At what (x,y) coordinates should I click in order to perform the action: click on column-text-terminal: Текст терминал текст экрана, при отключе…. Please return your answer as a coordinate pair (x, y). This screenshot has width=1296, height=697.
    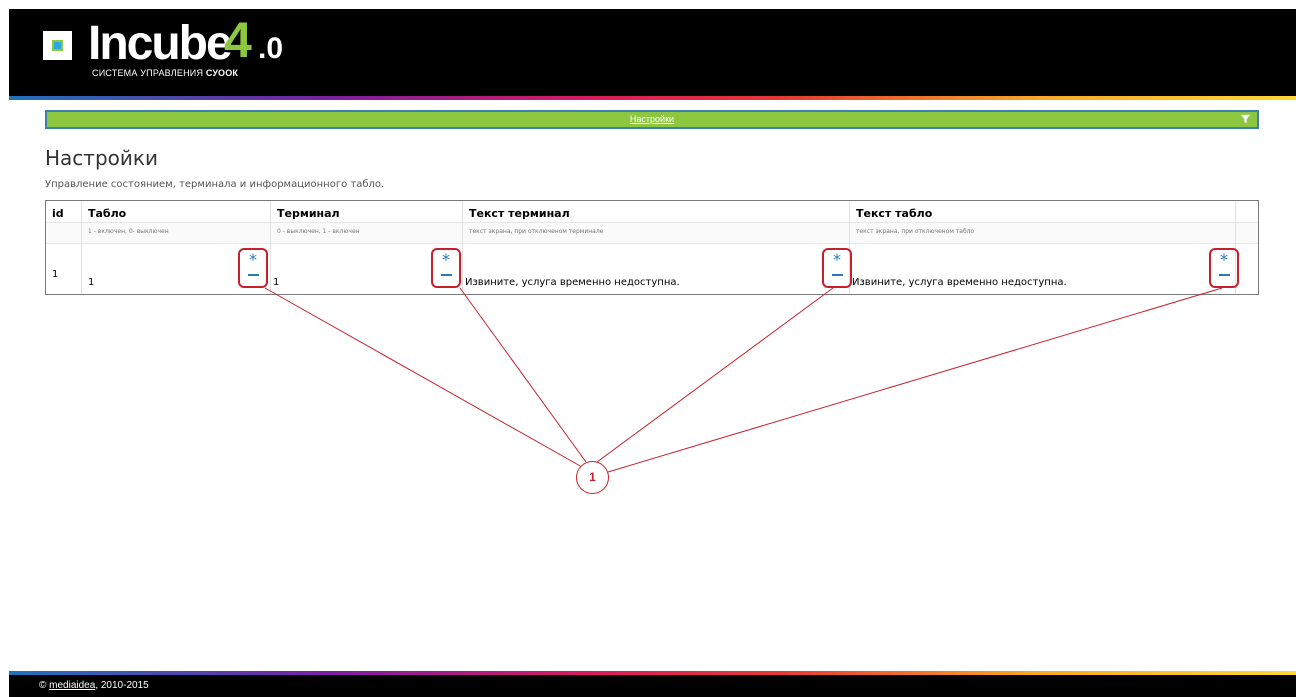
    Looking at the image, I should click on (656, 247).